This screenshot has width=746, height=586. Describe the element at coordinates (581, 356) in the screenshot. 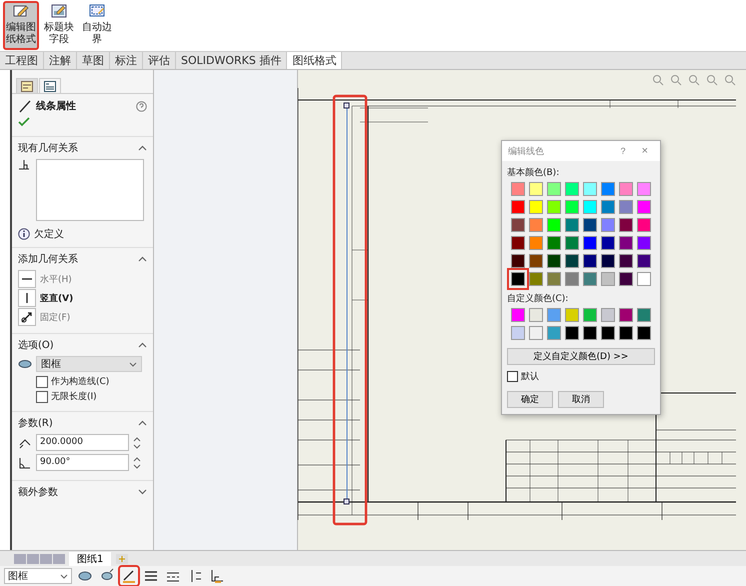

I see `define-custom-colors-button: 定义自定义颜色(D) >>` at that location.